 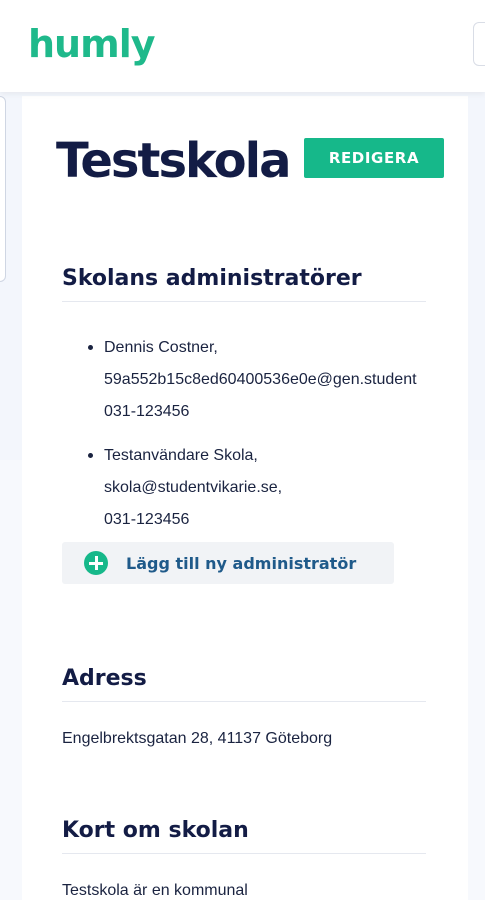 I want to click on add-admin-label: Lägg till ny administratör, so click(x=241, y=563).